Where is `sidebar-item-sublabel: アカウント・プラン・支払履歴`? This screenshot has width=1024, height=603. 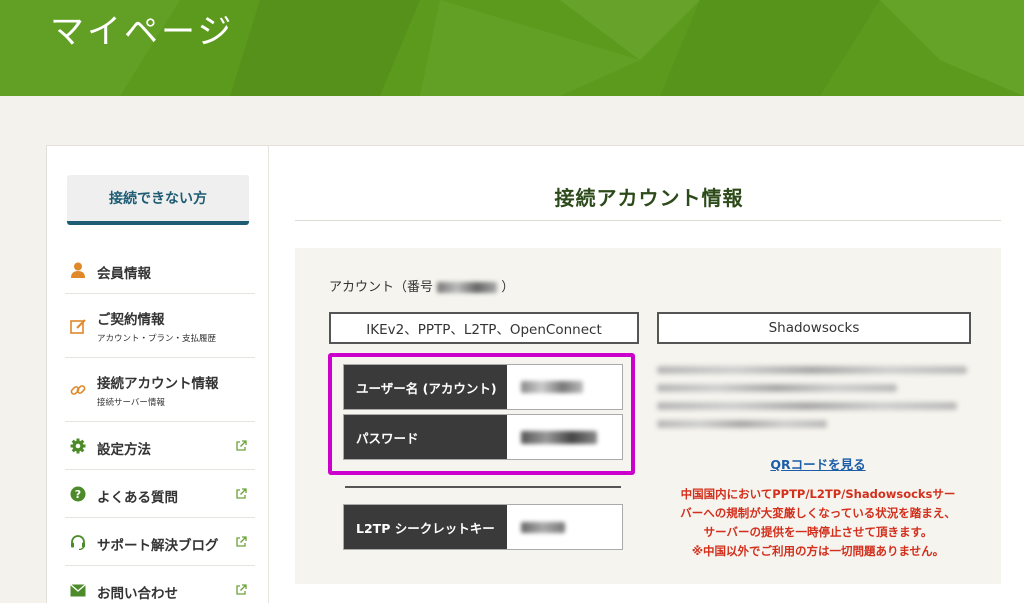
sidebar-item-sublabel: アカウント・プラン・支払履歴 is located at coordinates (157, 339).